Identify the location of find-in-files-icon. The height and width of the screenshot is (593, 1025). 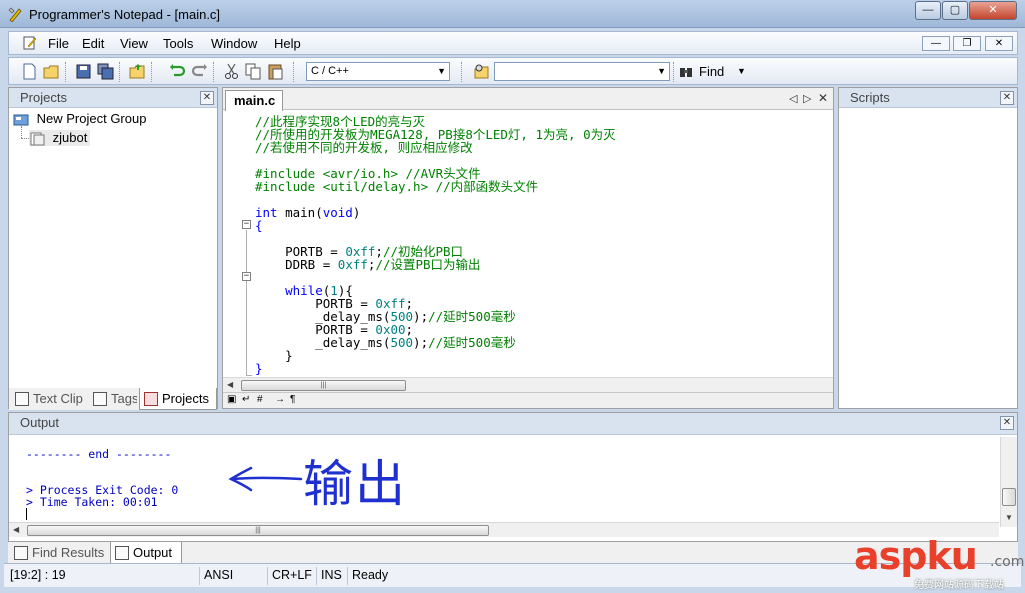
(481, 71).